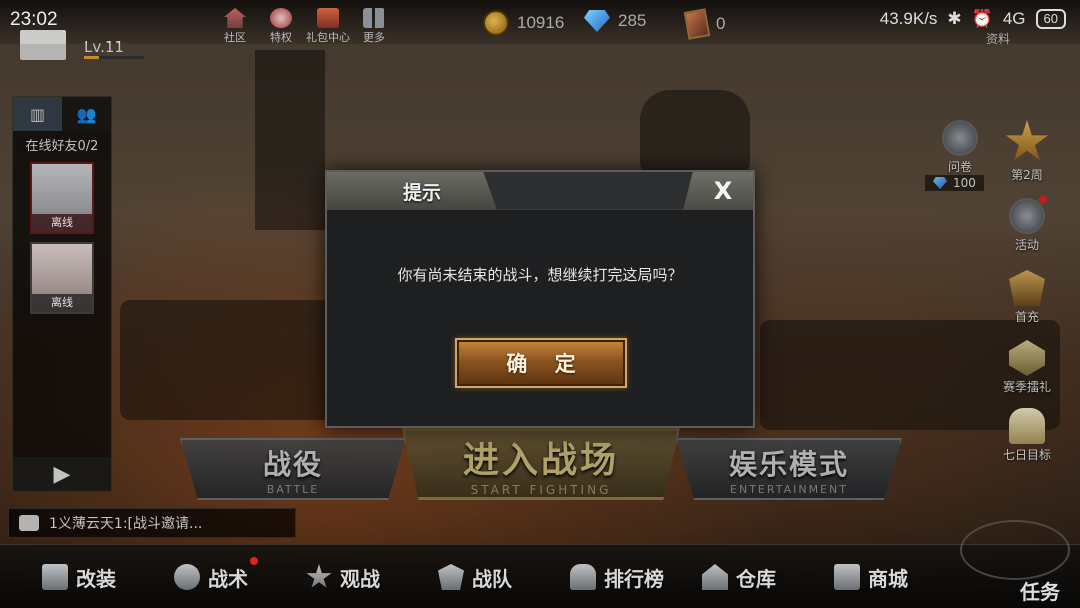 This screenshot has width=1080, height=608. I want to click on gasmask-icon, so click(187, 577).